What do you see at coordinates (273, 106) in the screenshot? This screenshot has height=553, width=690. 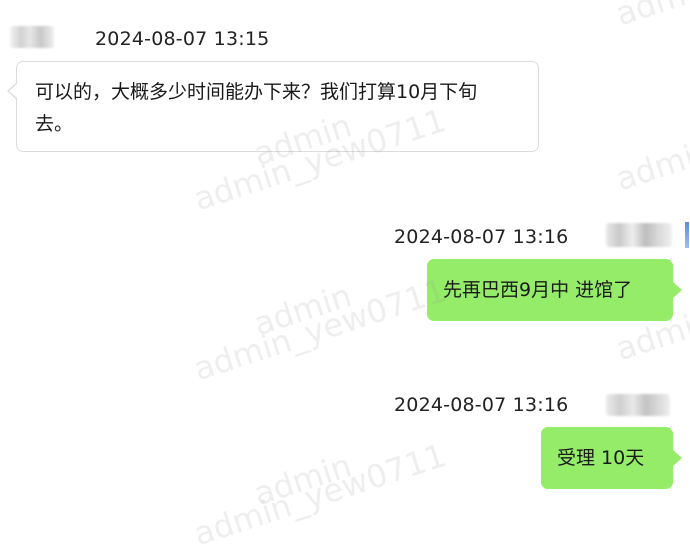 I see `incoming-message-bubble: 可以的，大概多少时间能办下来？我们打算10月下旬 去。` at bounding box center [273, 106].